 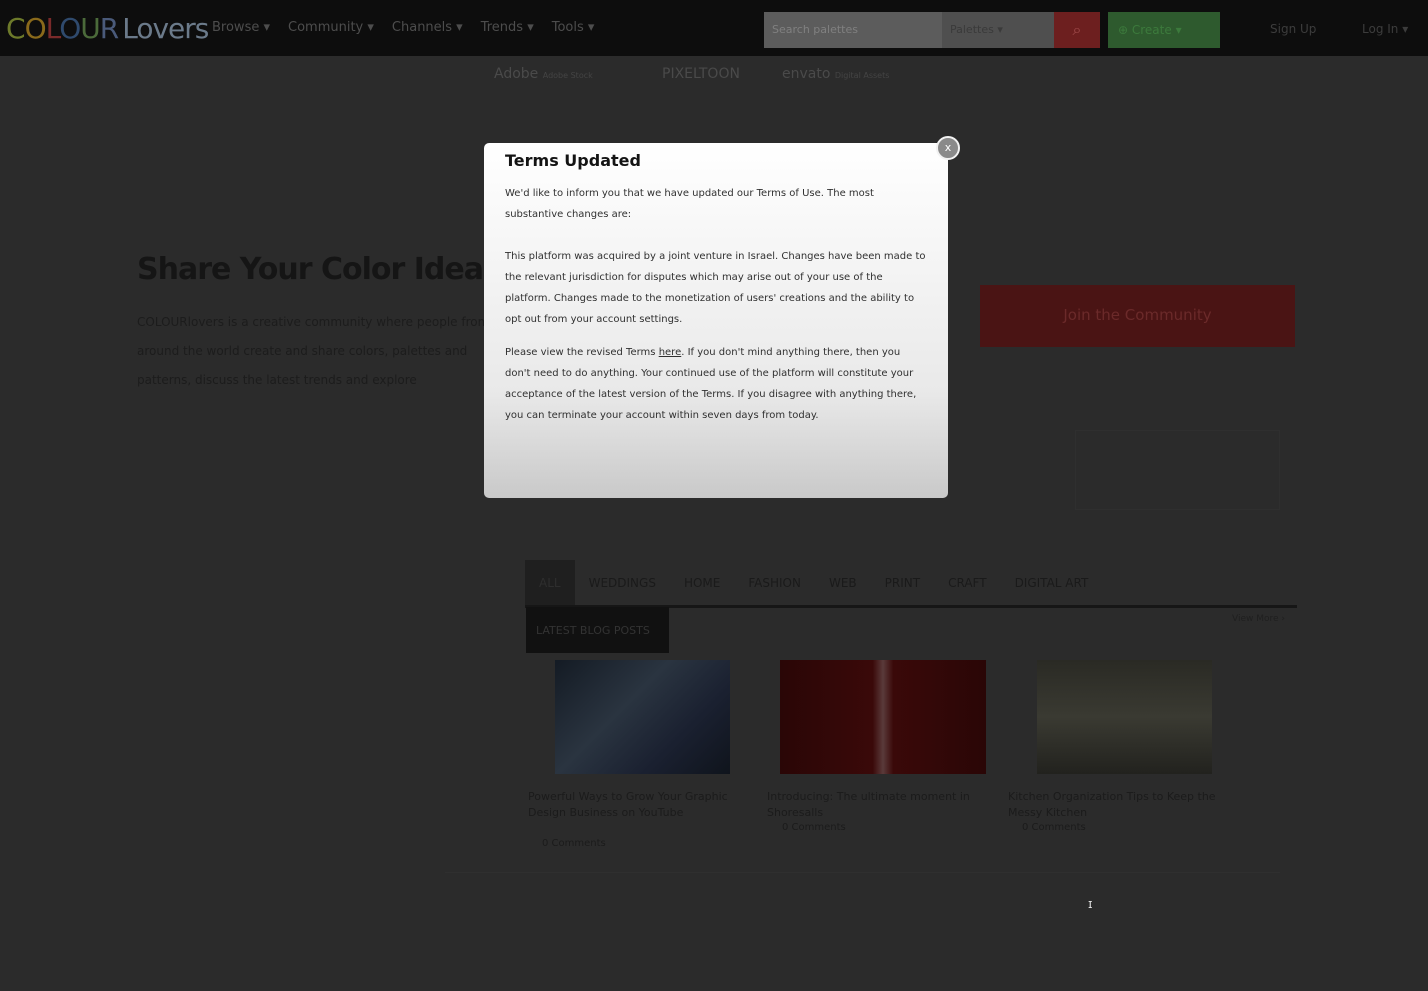 What do you see at coordinates (241, 27) in the screenshot?
I see `nav-browse: Browse ▾` at bounding box center [241, 27].